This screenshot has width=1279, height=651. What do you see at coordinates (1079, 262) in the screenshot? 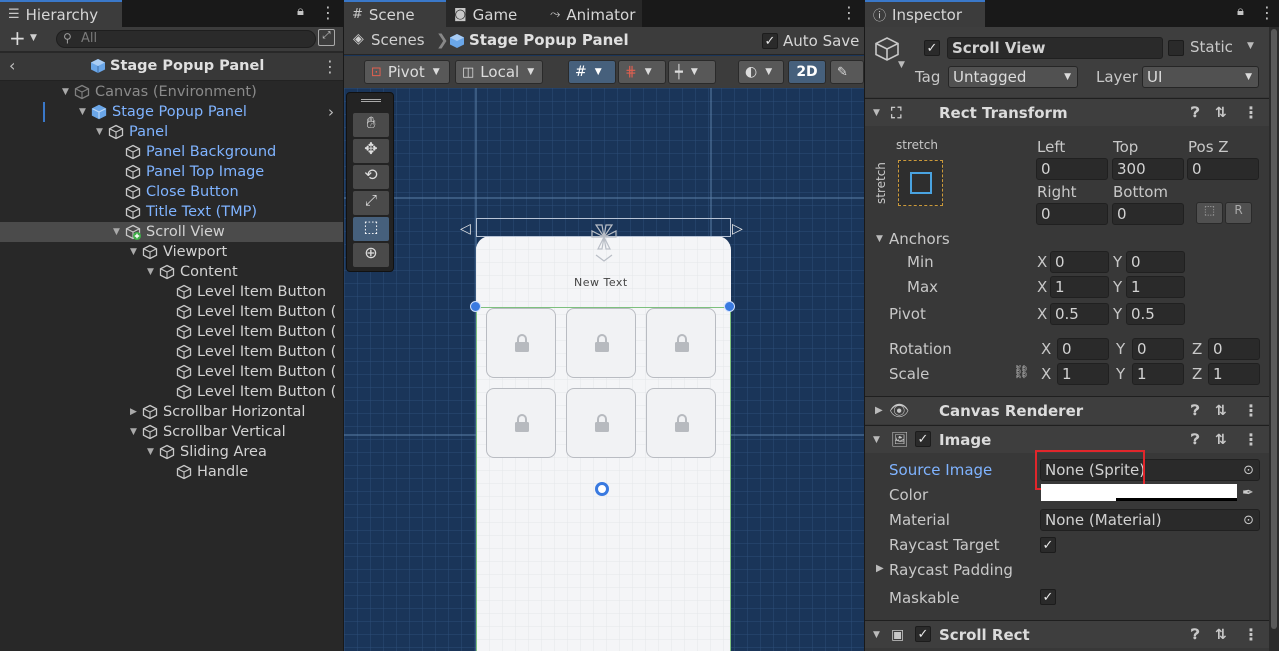
I see `anchor-min-x-field: 0` at bounding box center [1079, 262].